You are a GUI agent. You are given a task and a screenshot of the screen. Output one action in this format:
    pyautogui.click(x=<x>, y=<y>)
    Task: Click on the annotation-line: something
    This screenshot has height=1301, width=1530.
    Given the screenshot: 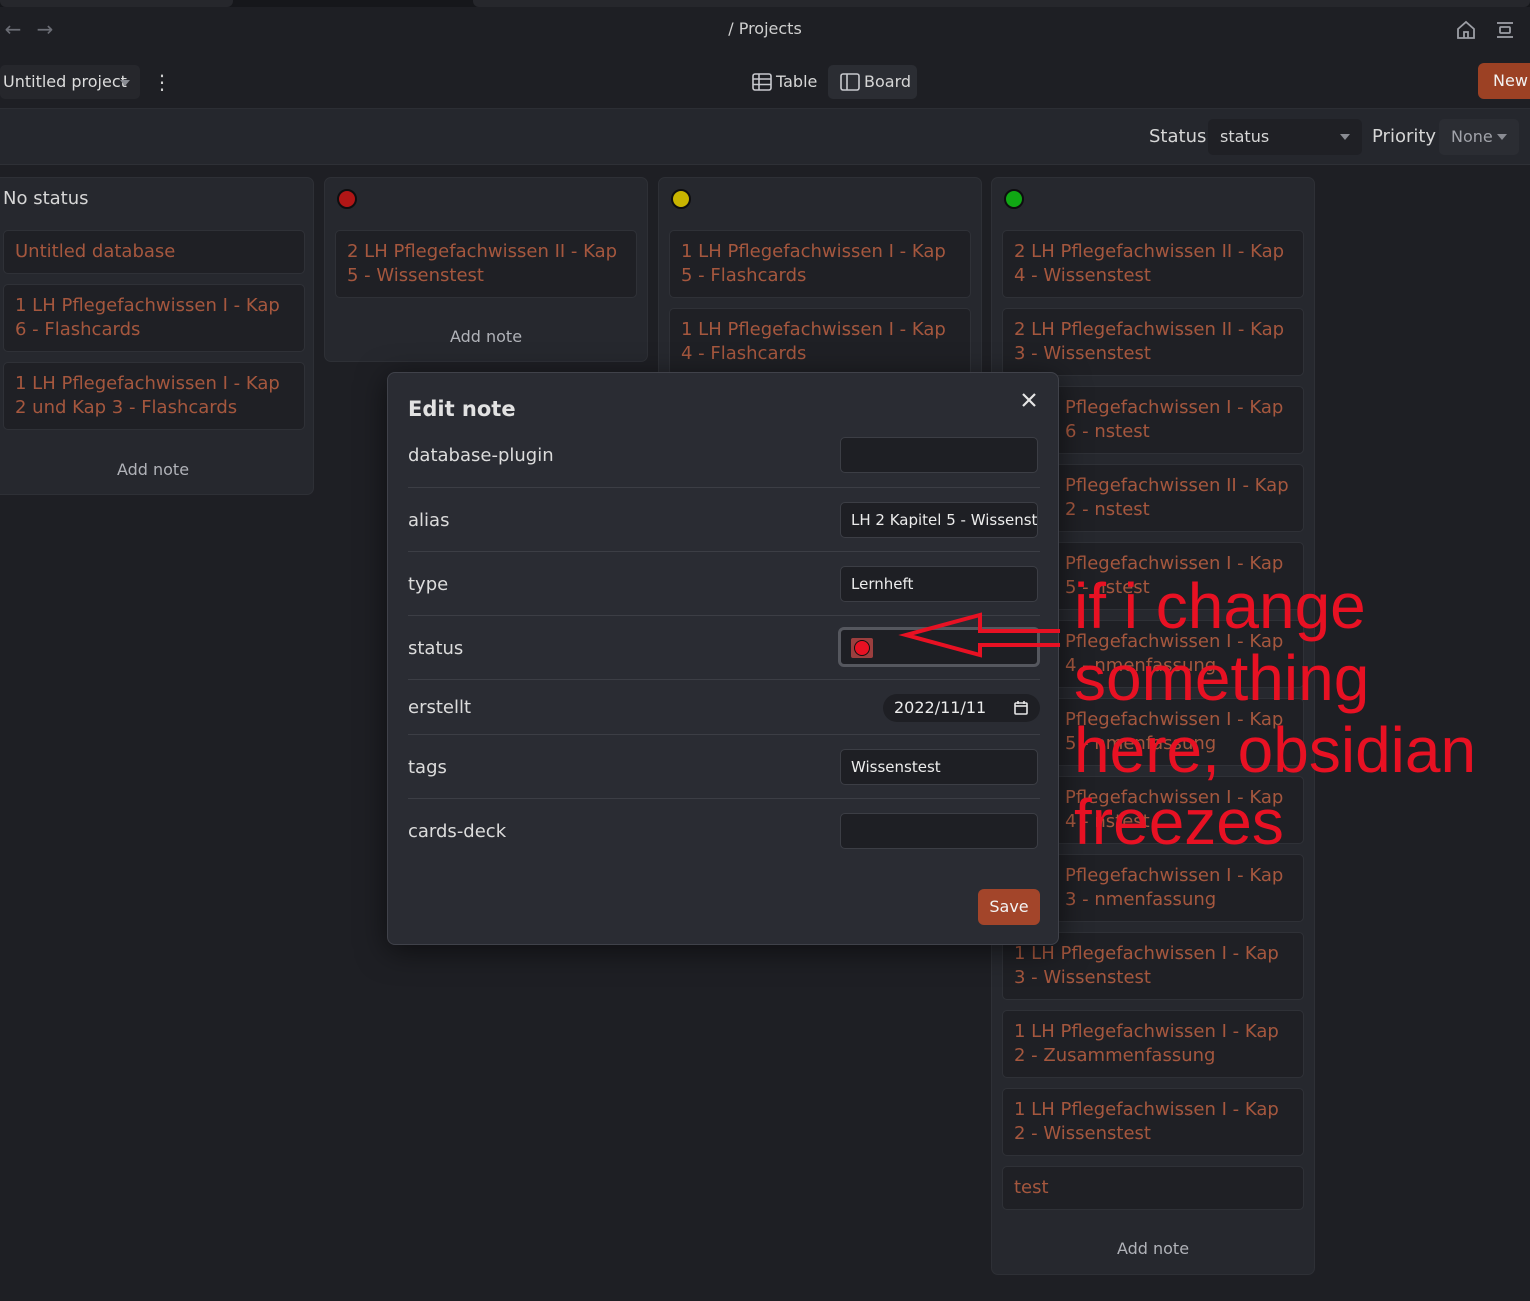 What is the action you would take?
    pyautogui.click(x=1222, y=678)
    